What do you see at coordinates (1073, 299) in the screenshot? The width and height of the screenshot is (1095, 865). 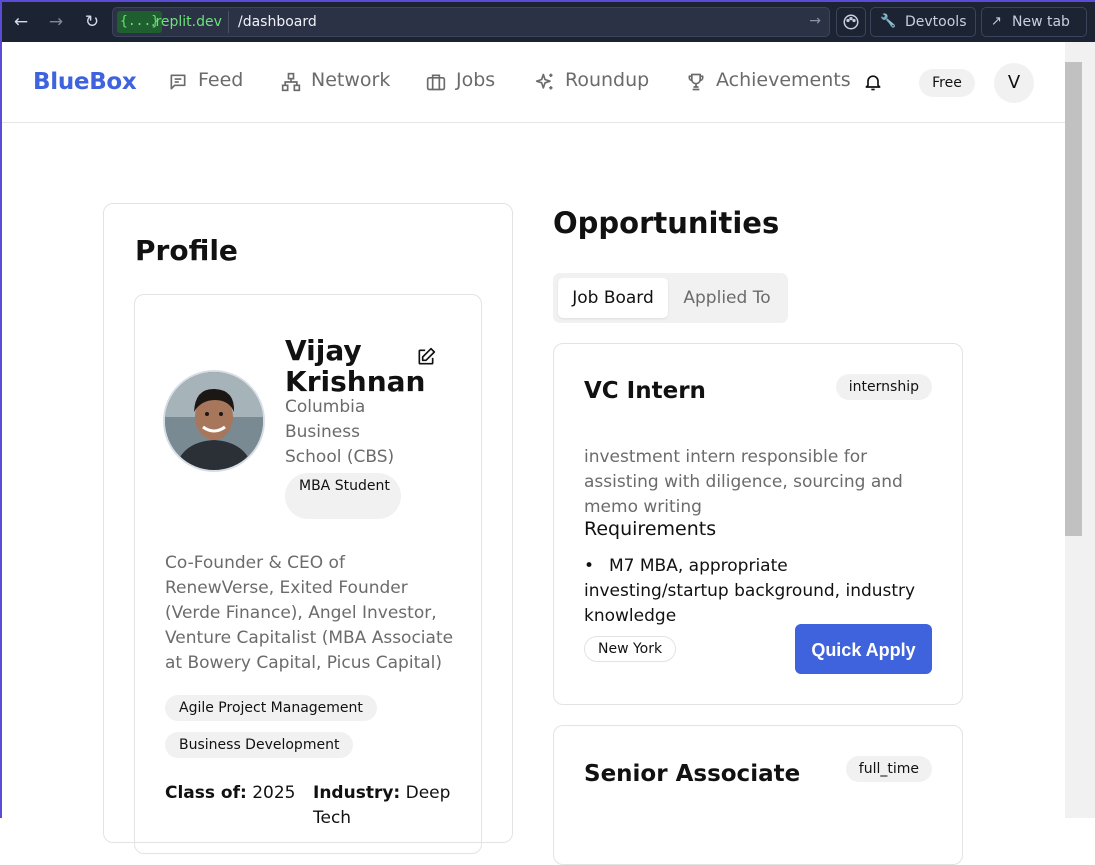 I see `scrollbar-thumb` at bounding box center [1073, 299].